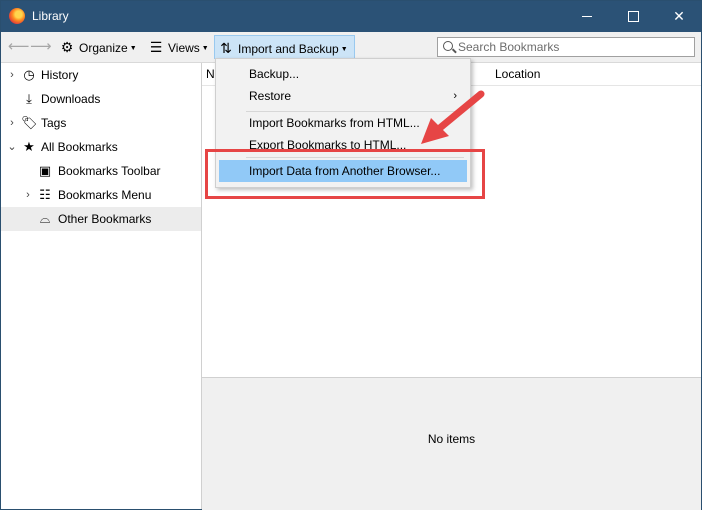 This screenshot has height=510, width=702. What do you see at coordinates (71, 99) in the screenshot?
I see `sidebar-item-label: Downloads` at bounding box center [71, 99].